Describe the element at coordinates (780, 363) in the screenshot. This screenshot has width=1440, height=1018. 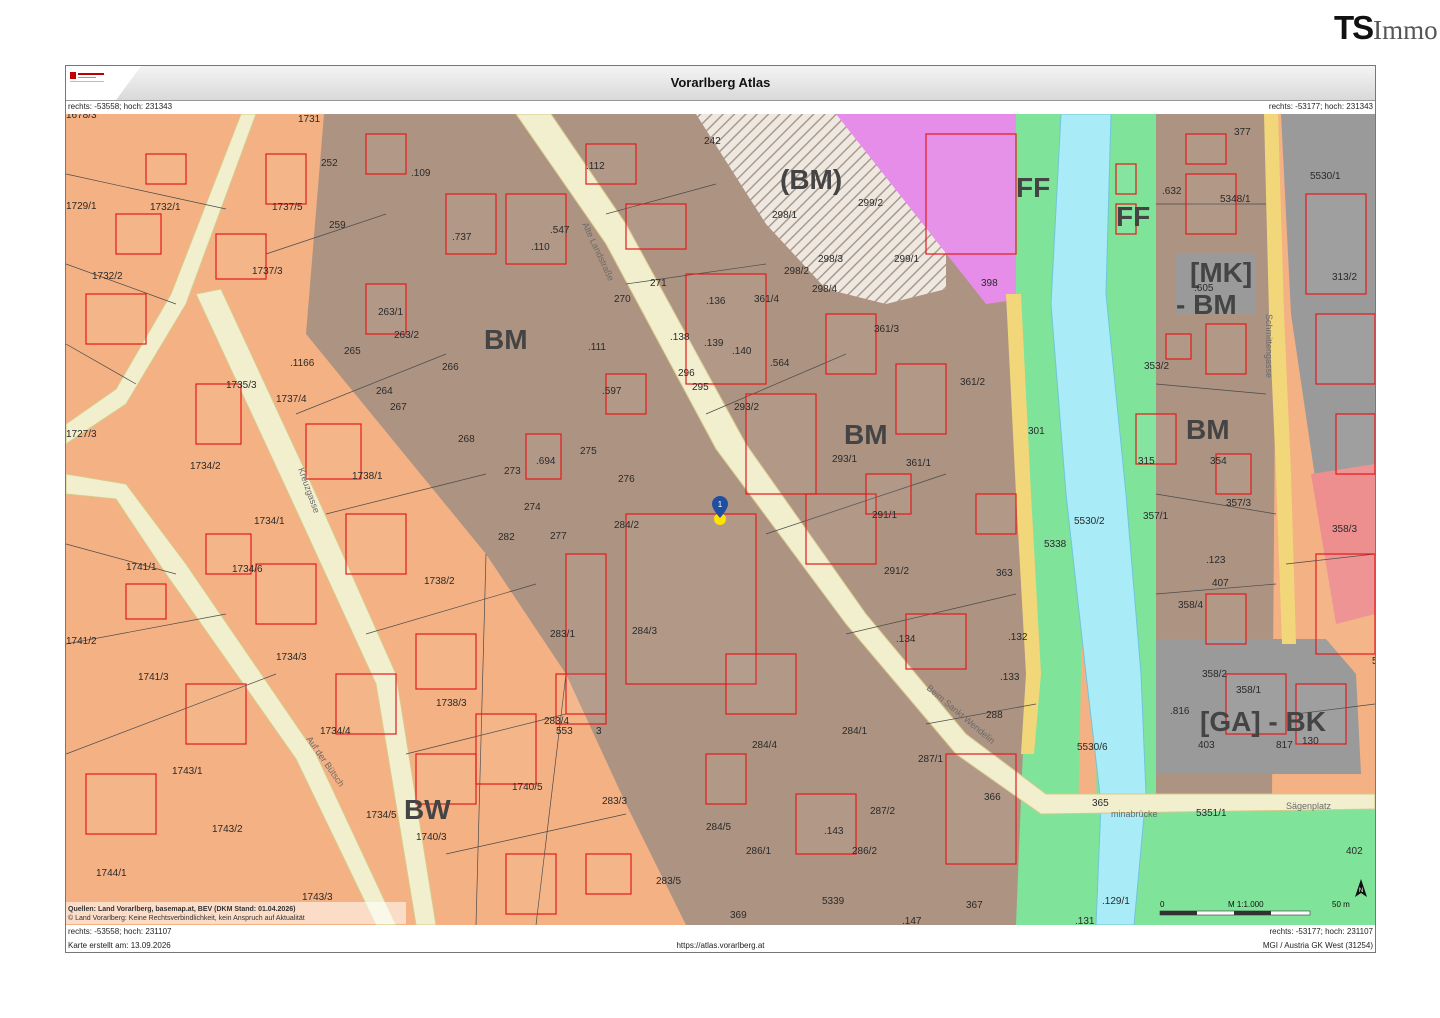
I see `parcel-number: .564` at that location.